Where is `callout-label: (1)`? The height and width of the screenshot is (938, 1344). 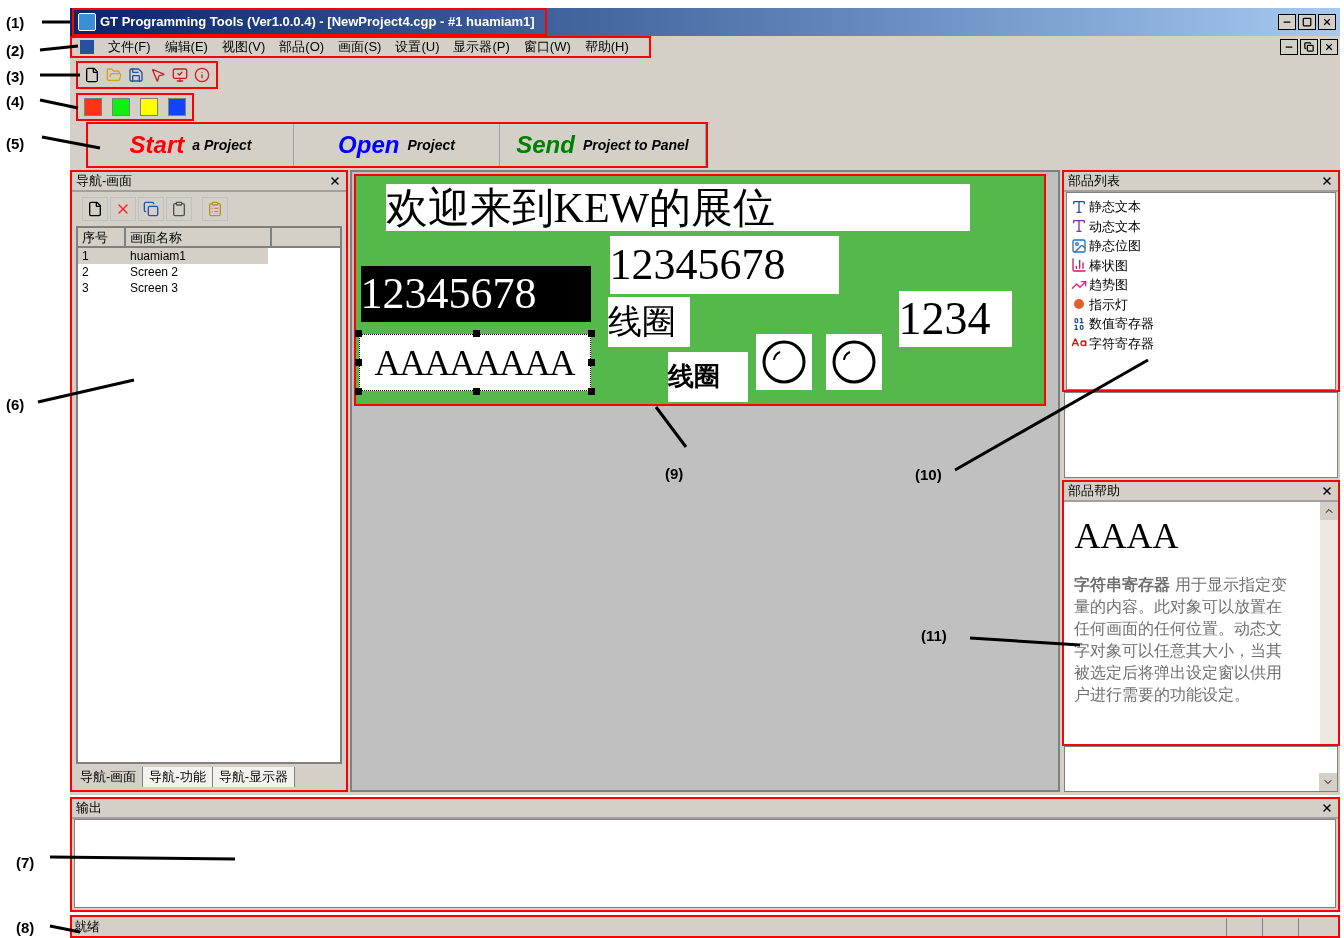 callout-label: (1) is located at coordinates (15, 23).